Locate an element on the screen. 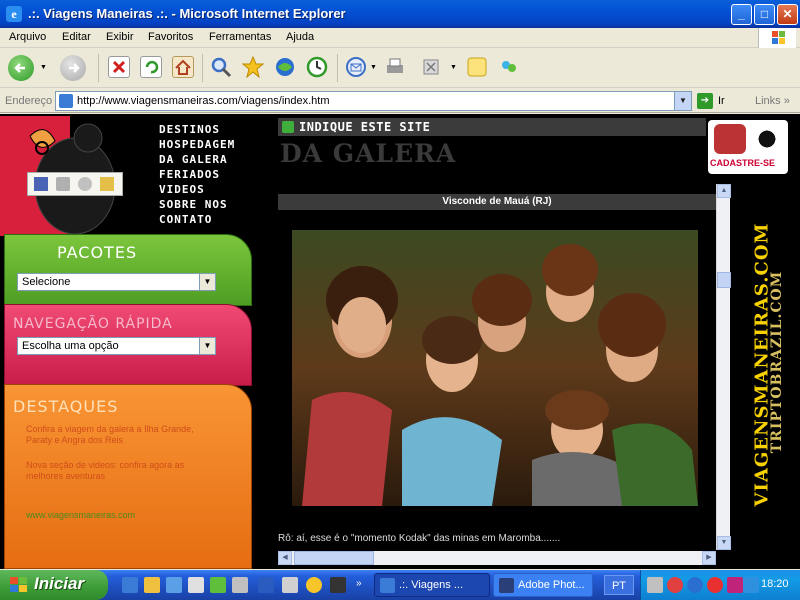  menu-ajuda: Ajuda is located at coordinates (300, 37).